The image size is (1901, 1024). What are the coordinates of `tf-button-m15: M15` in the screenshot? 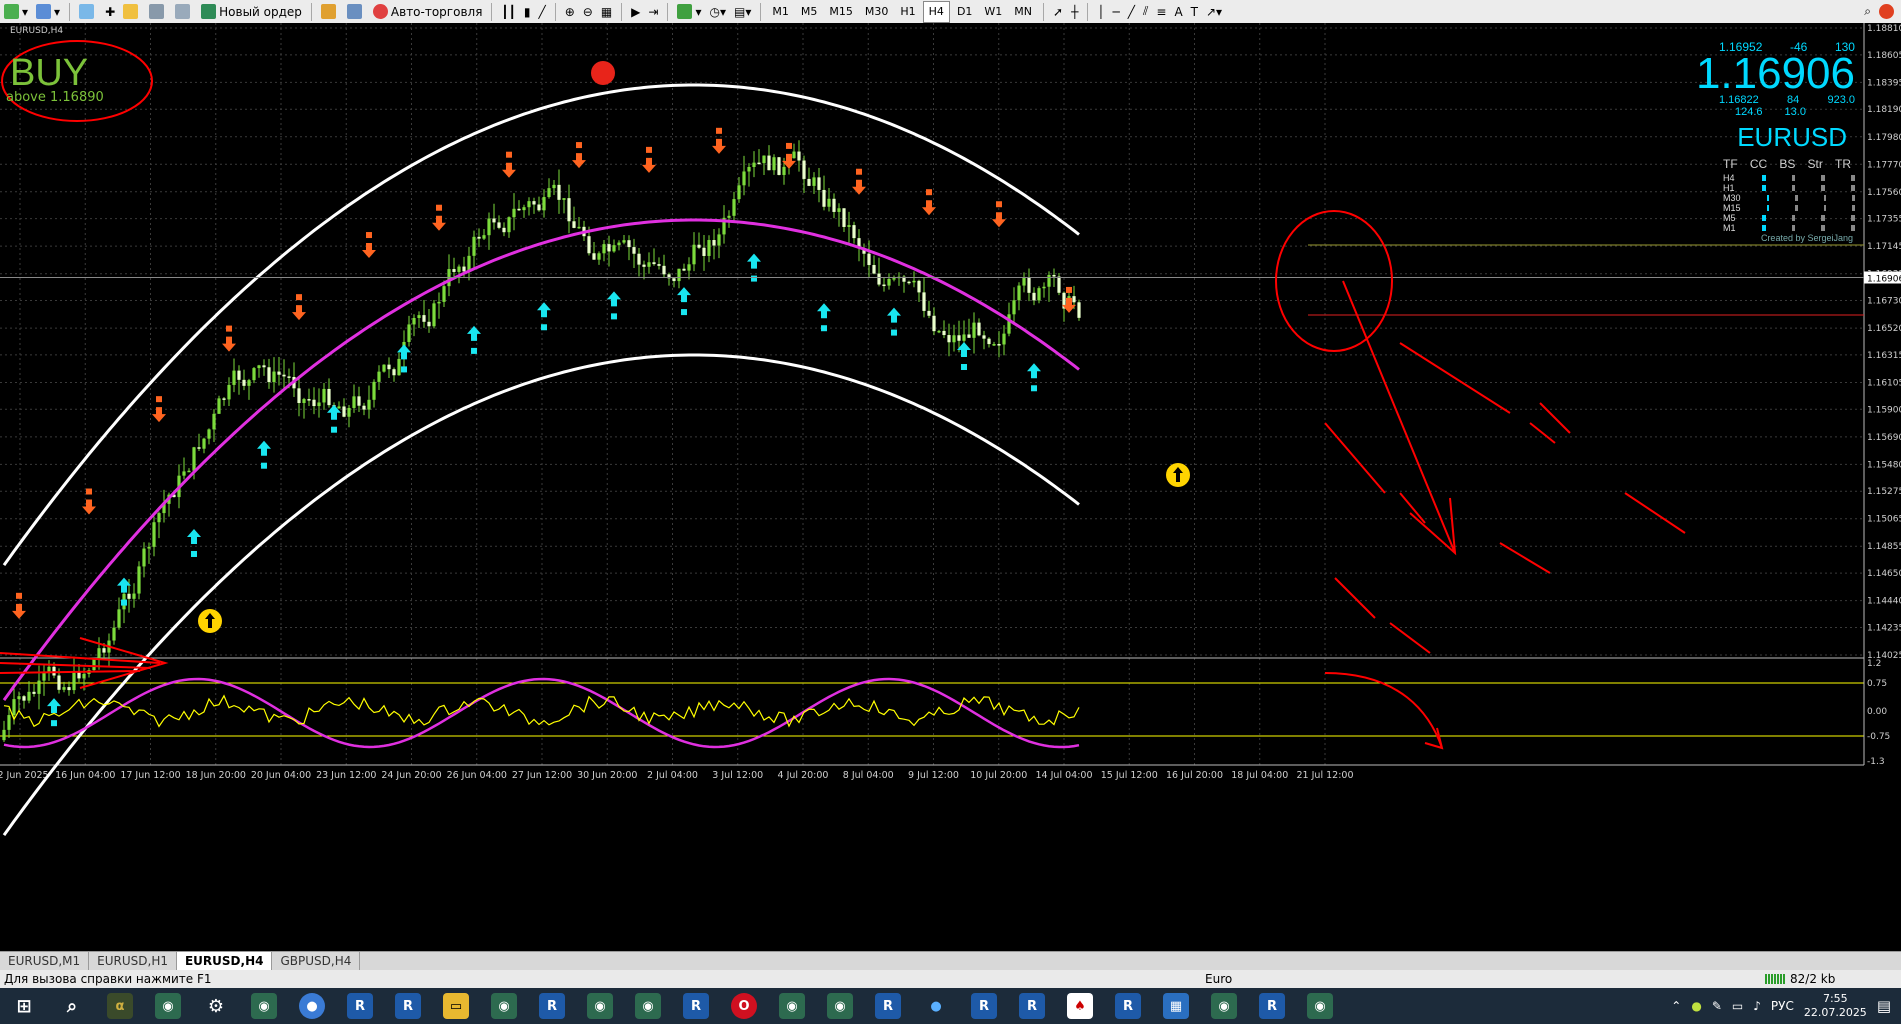 It's located at (841, 12).